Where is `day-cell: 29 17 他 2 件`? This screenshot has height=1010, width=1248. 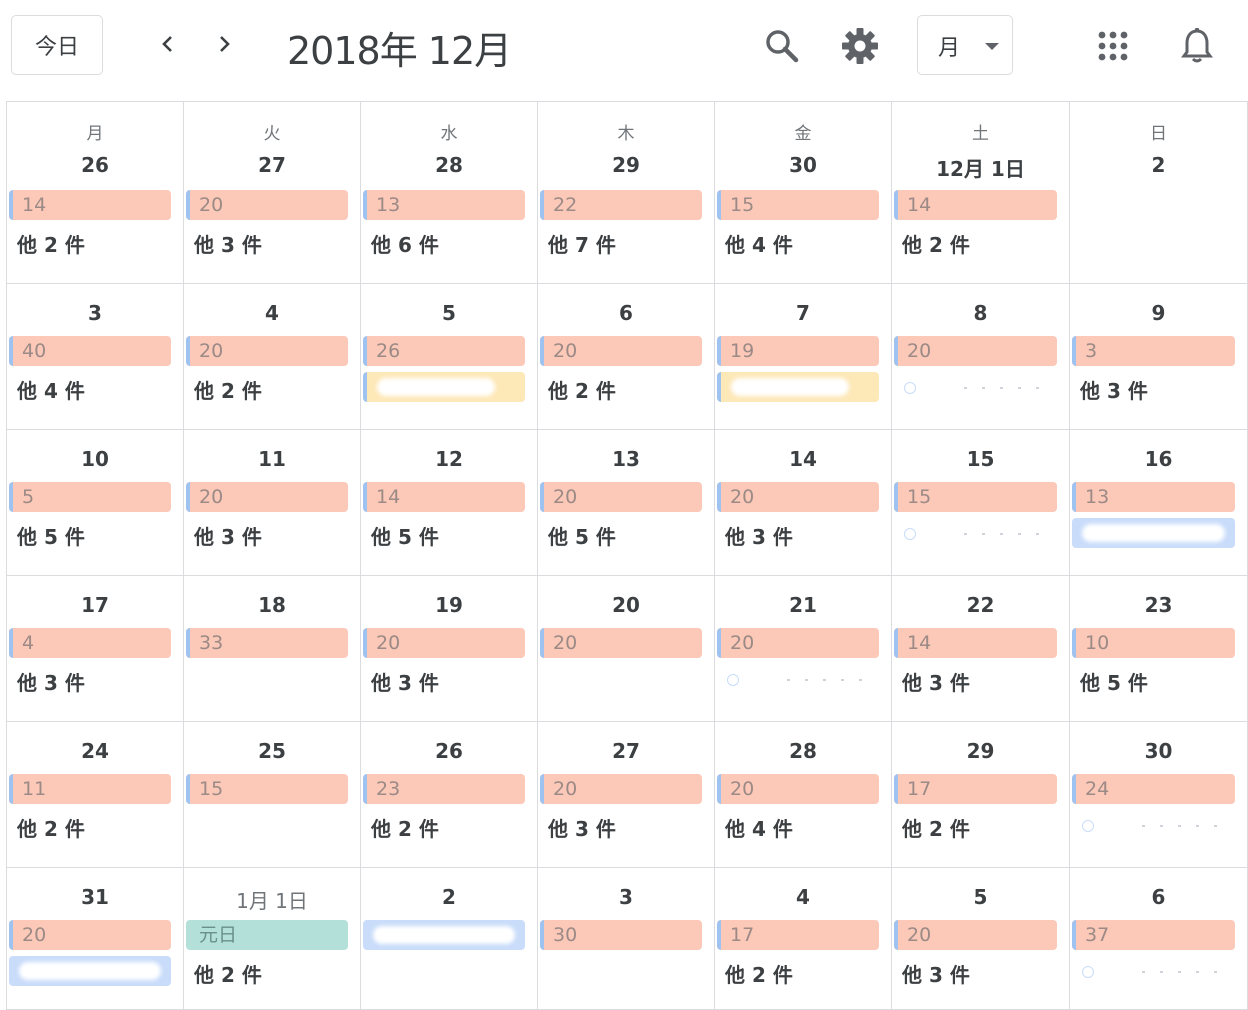
day-cell: 29 17 他 2 件 is located at coordinates (981, 795).